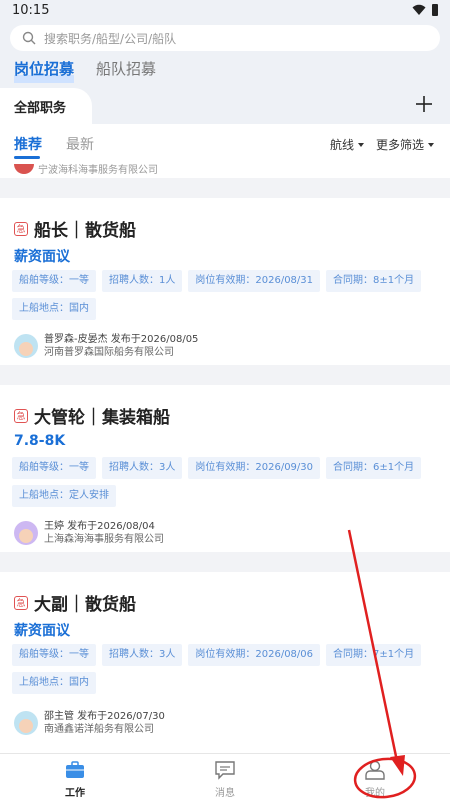  Describe the element at coordinates (40, 441) in the screenshot. I see `salary: 7.8-8K` at that location.